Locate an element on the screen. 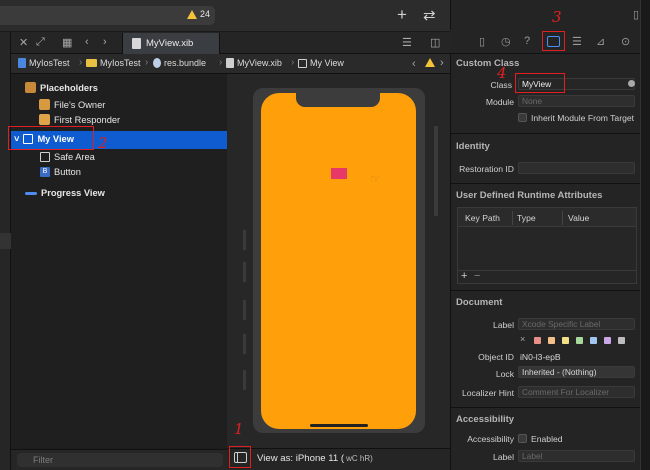 Image resolution: width=650 pixels, height=470 pixels. col-type: Type is located at coordinates (526, 218).